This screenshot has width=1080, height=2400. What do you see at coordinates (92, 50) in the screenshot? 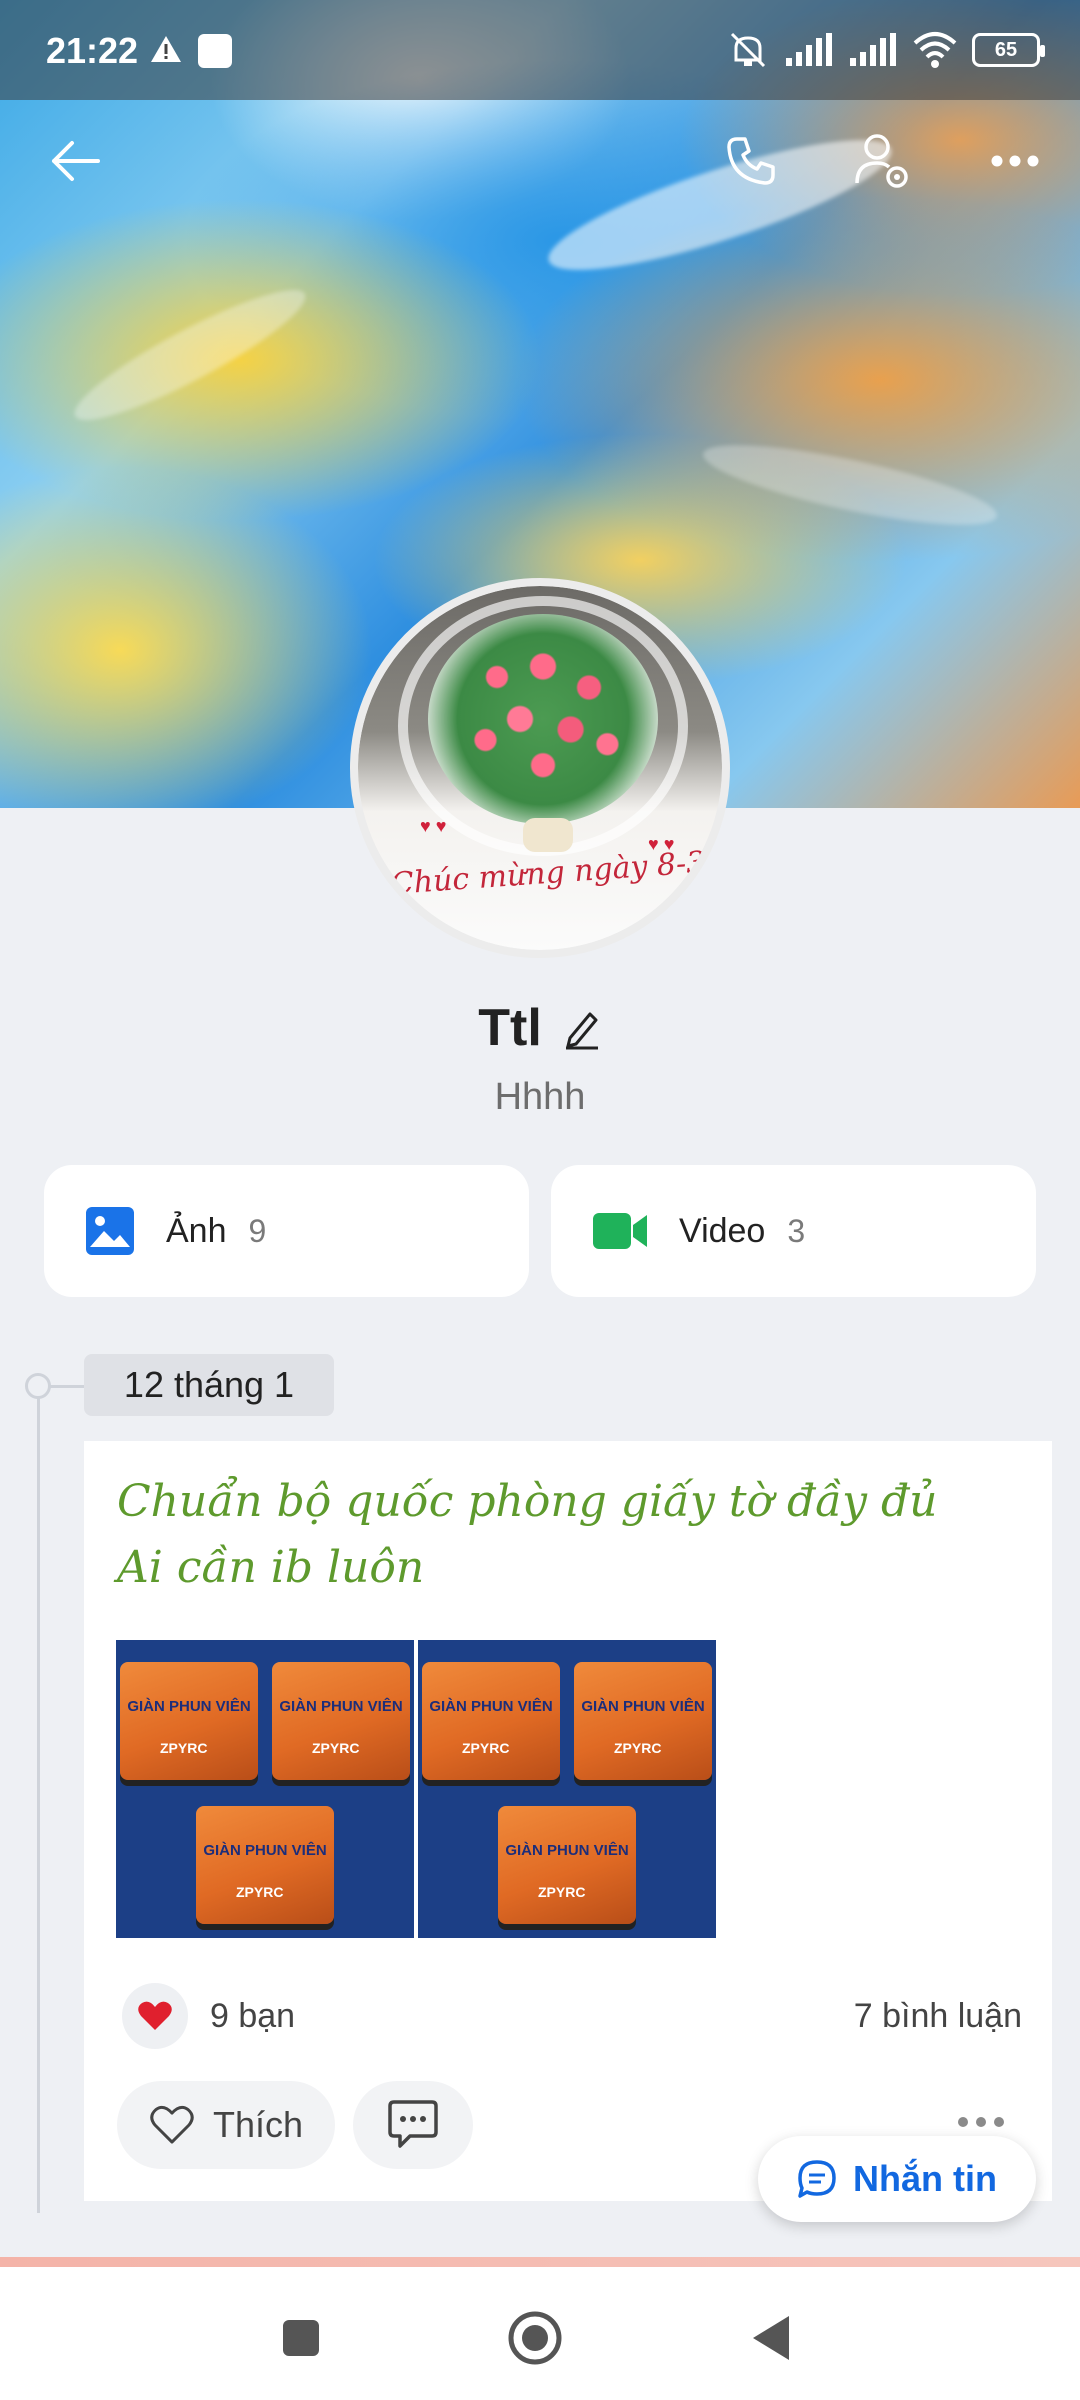
I see `status-time: 21:22` at bounding box center [92, 50].